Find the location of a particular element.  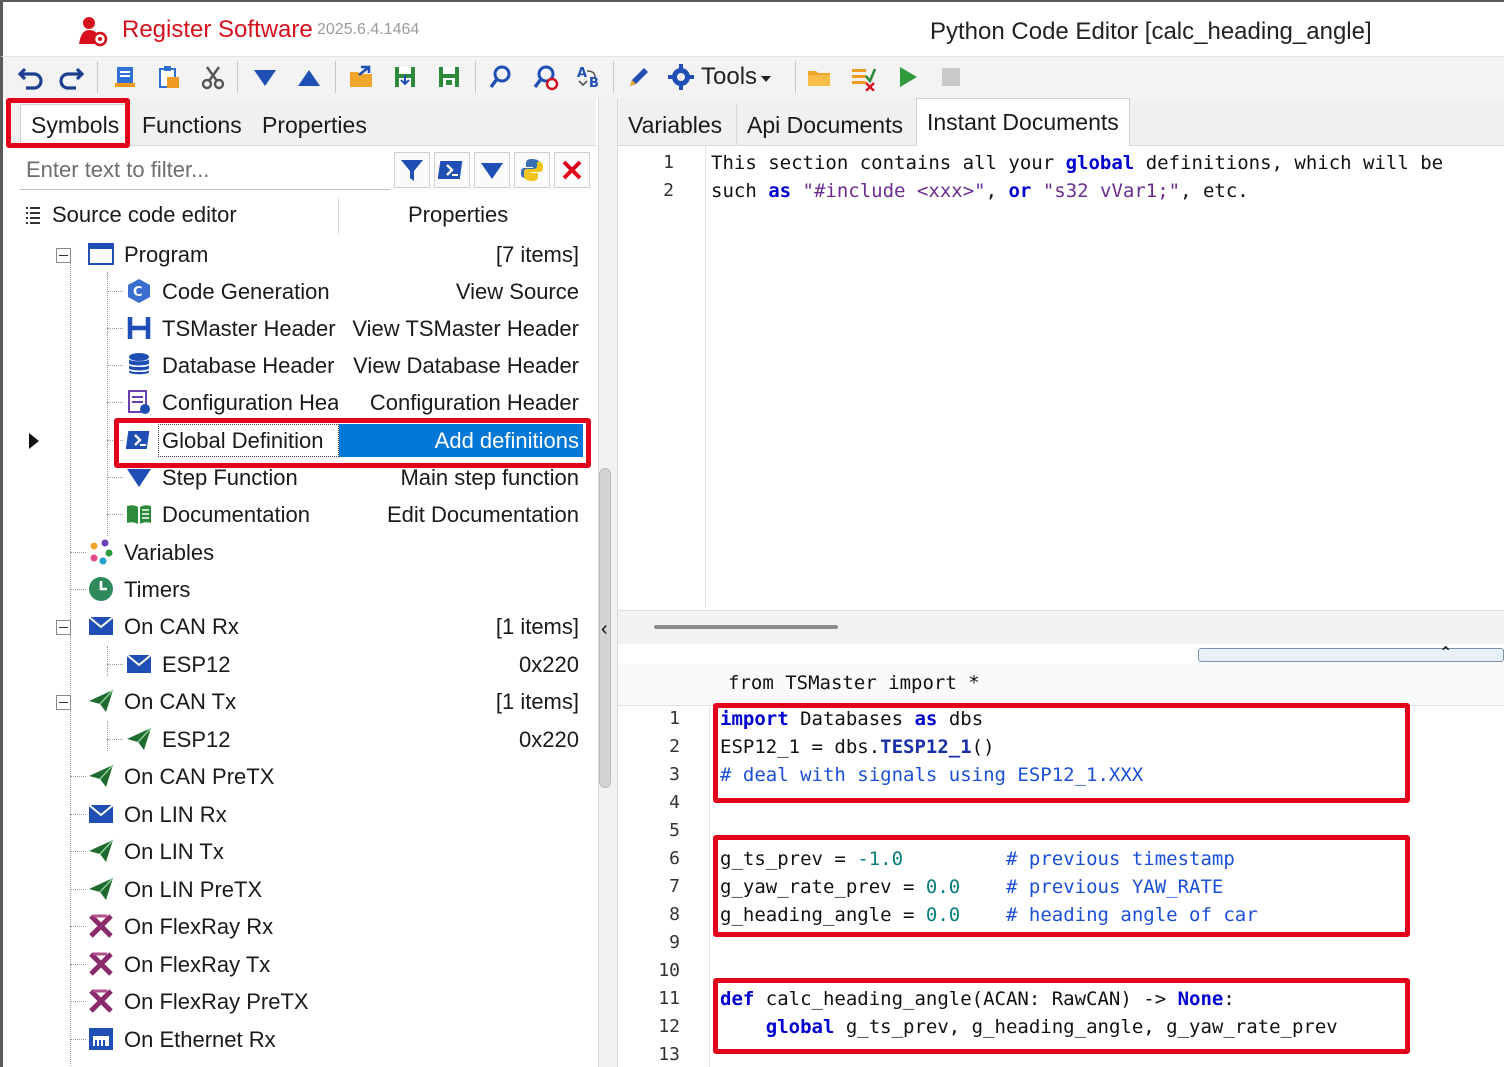

tab-variables: Variables is located at coordinates (675, 125).